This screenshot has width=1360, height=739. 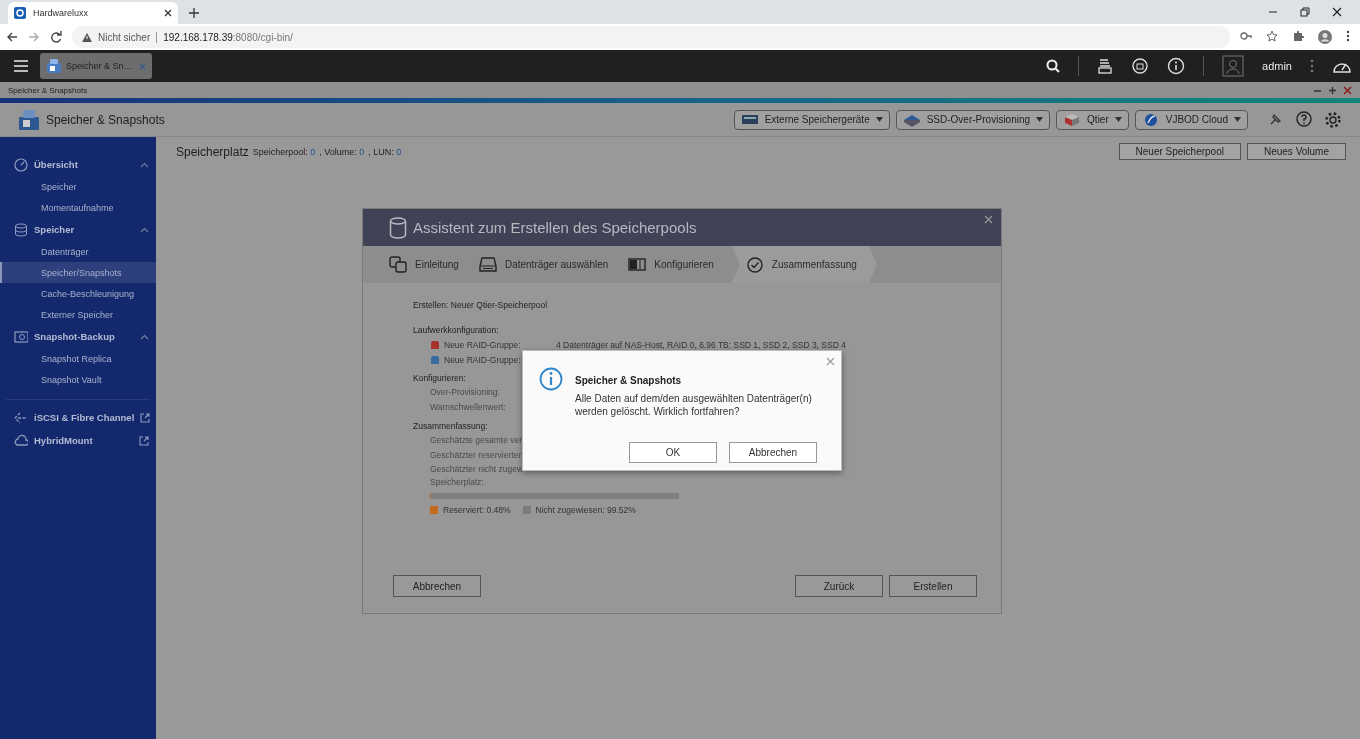 I want to click on sidebar-item: Speicher/Snapshots, so click(x=78, y=272).